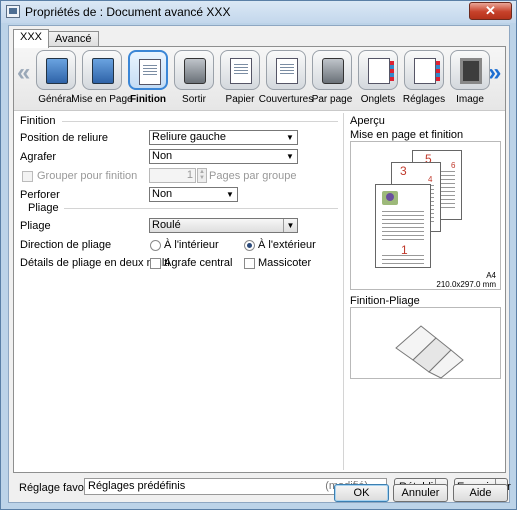  I want to click on layout-icon, so click(103, 71).